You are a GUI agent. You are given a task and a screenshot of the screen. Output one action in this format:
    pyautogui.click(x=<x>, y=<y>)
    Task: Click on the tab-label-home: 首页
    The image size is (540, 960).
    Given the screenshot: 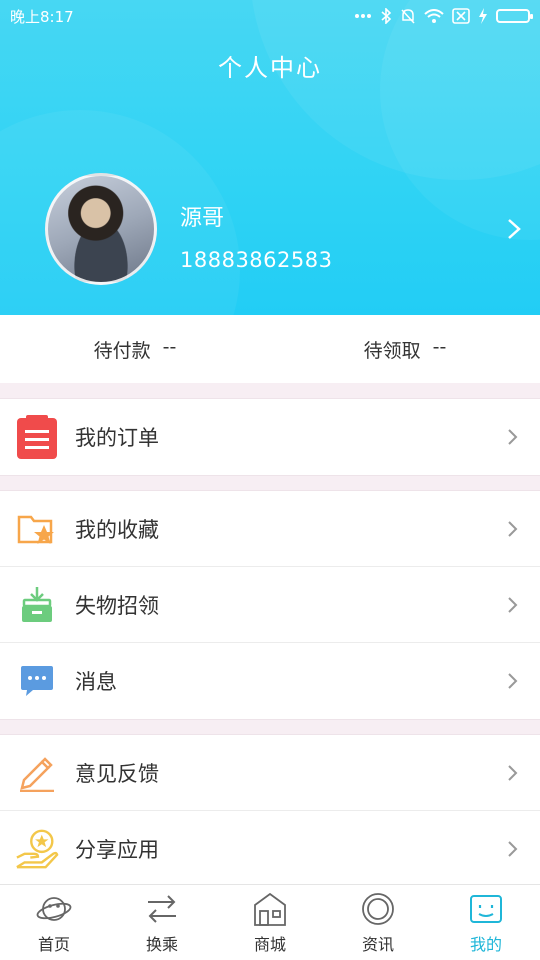 What is the action you would take?
    pyautogui.click(x=53, y=944)
    